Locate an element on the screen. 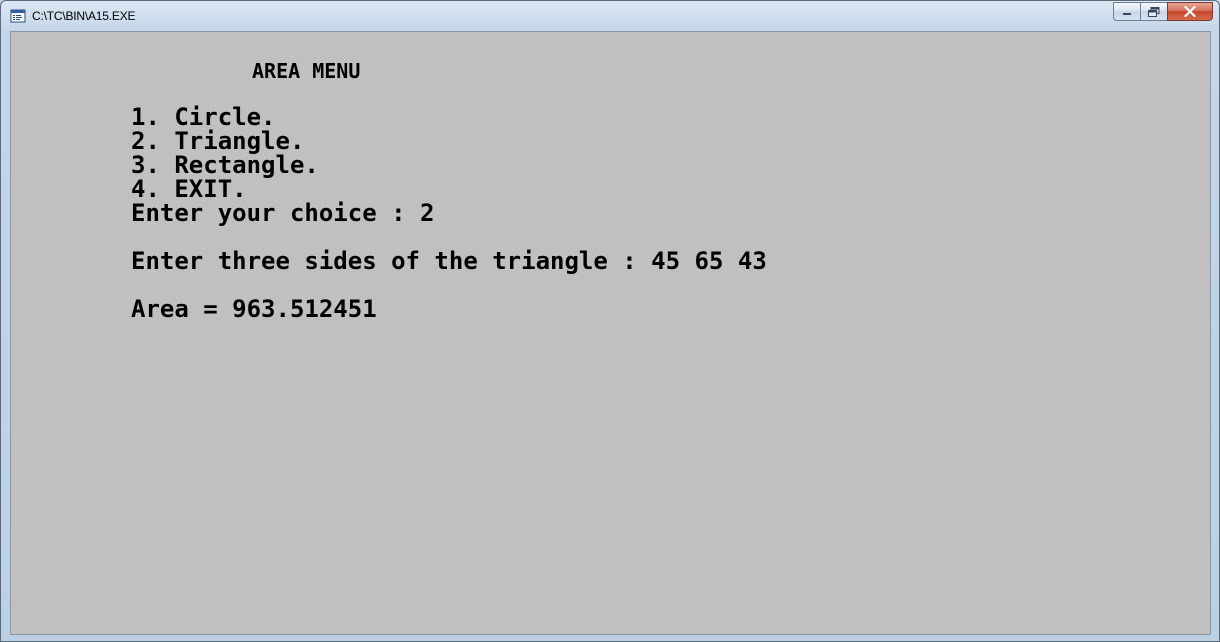 The image size is (1220, 642). maximize-icon is located at coordinates (1154, 11).